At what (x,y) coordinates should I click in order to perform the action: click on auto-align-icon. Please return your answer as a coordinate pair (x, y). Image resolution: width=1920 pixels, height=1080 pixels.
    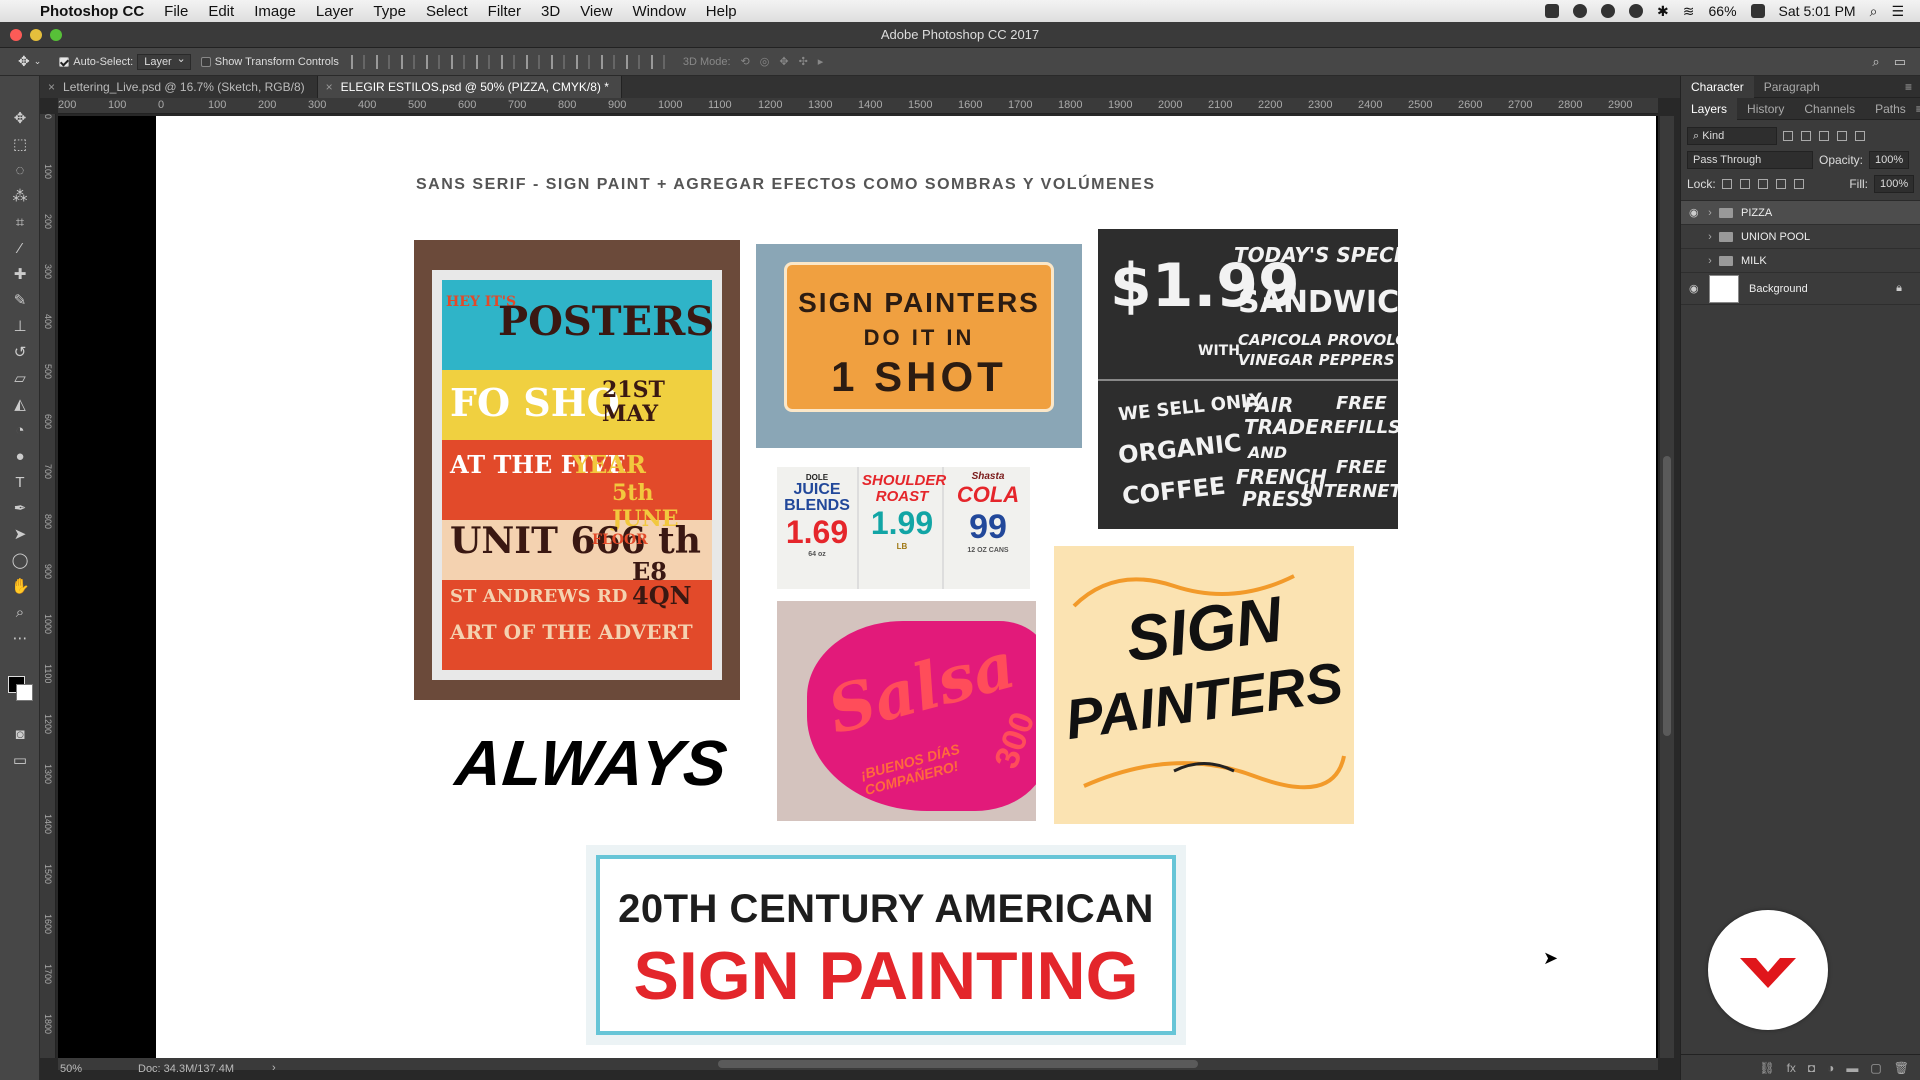
    Looking at the image, I should click on (657, 61).